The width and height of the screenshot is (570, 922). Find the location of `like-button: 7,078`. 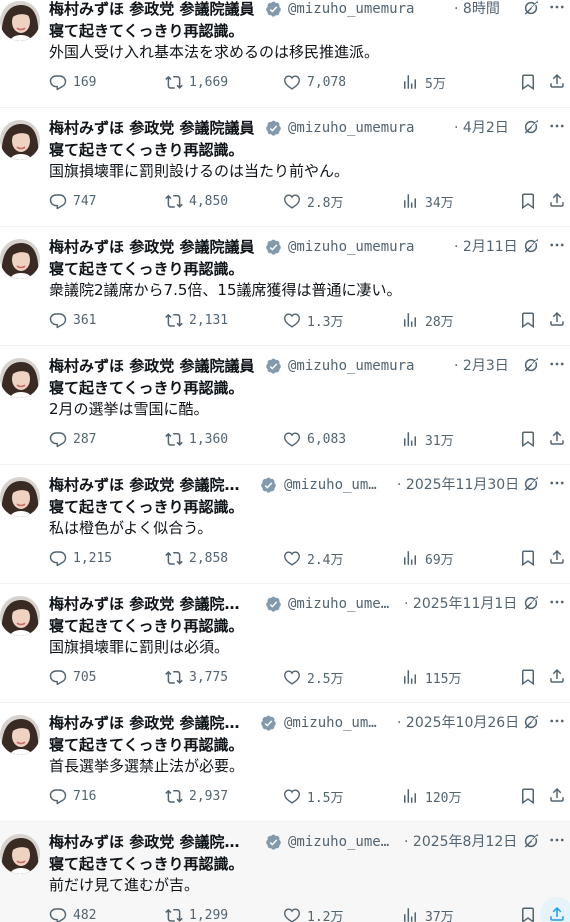

like-button: 7,078 is located at coordinates (314, 82).